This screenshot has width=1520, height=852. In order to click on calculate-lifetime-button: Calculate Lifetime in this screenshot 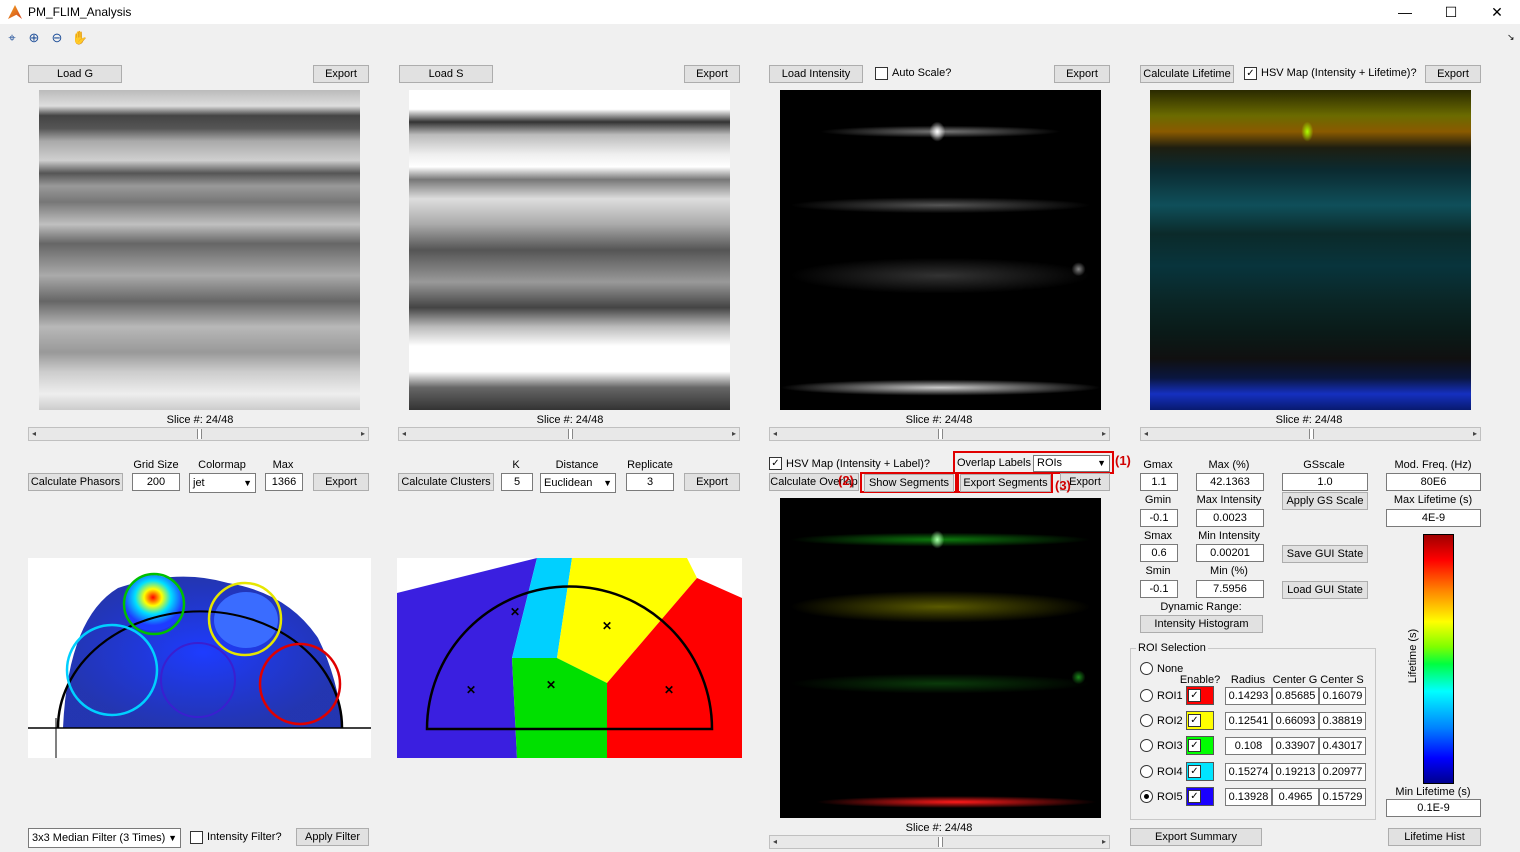, I will do `click(1187, 74)`.